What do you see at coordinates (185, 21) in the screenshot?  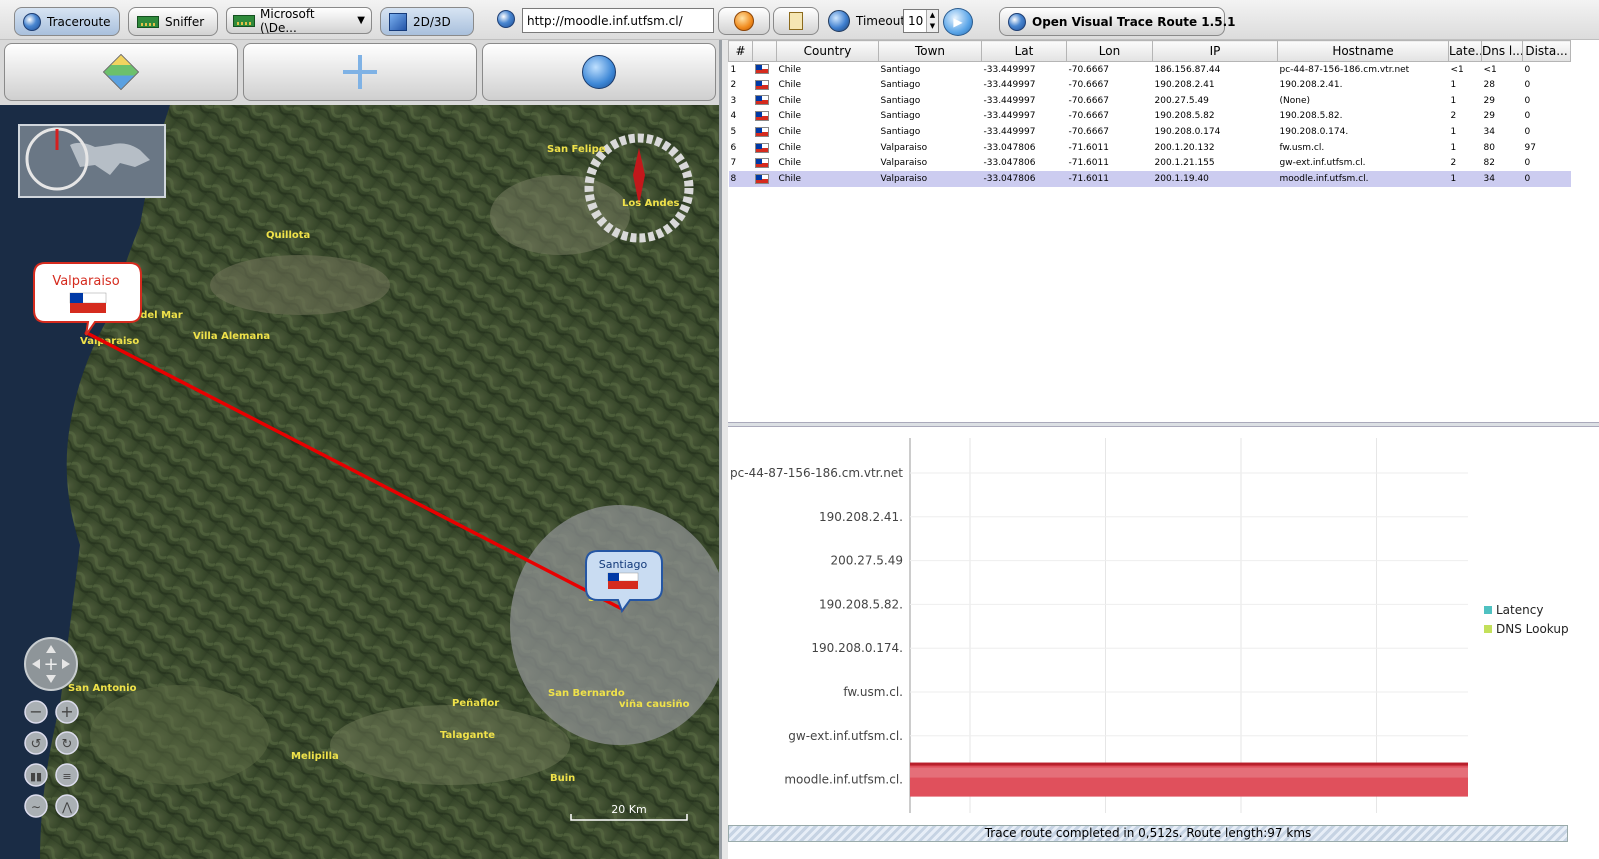 I see `sniffer-label: Sniffer` at bounding box center [185, 21].